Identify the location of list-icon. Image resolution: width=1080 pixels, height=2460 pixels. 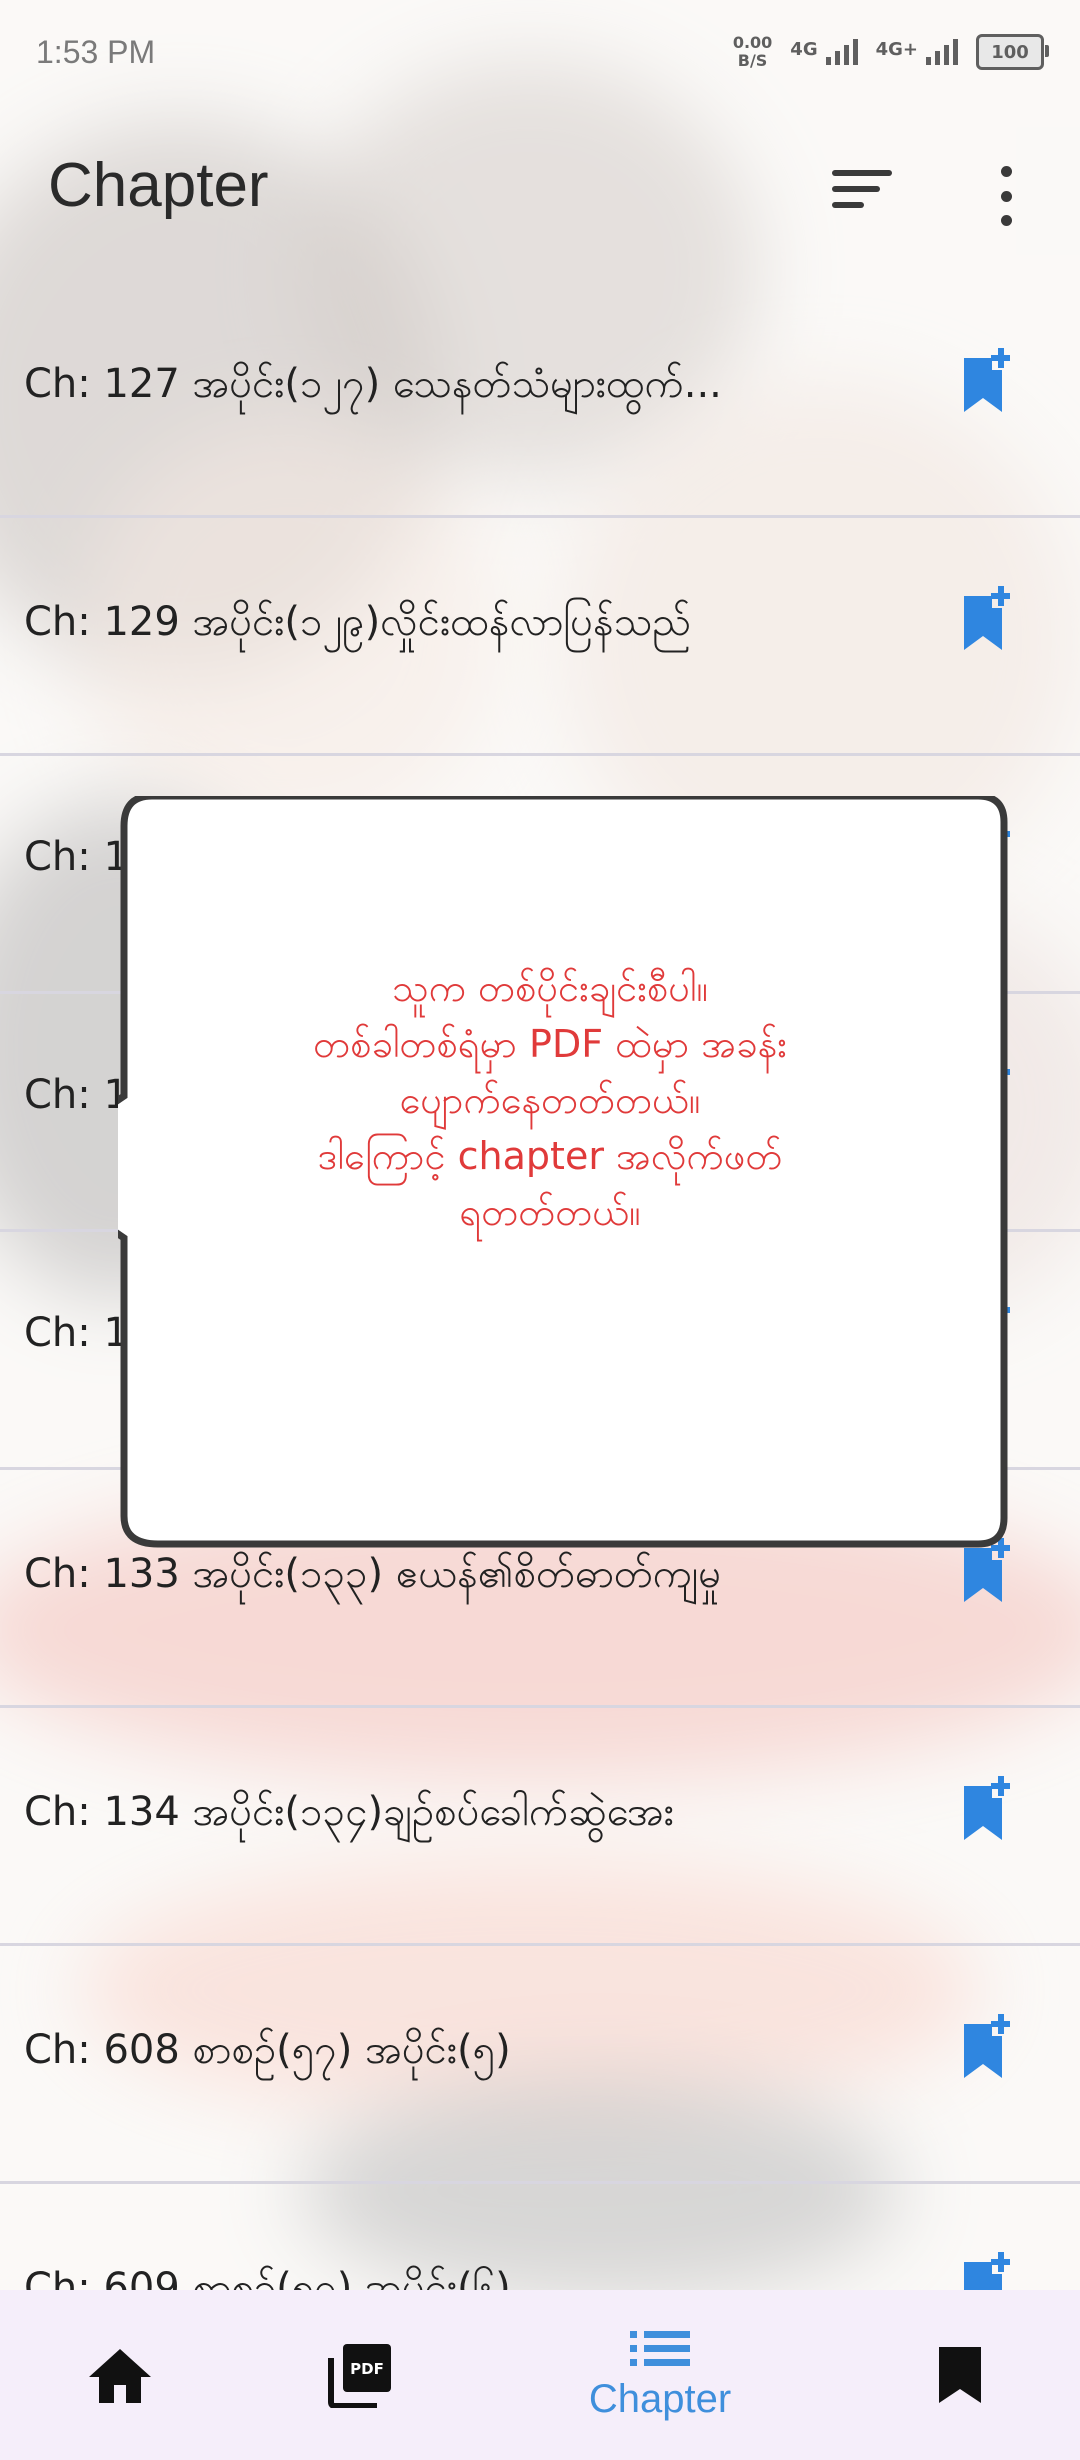
(660, 2348).